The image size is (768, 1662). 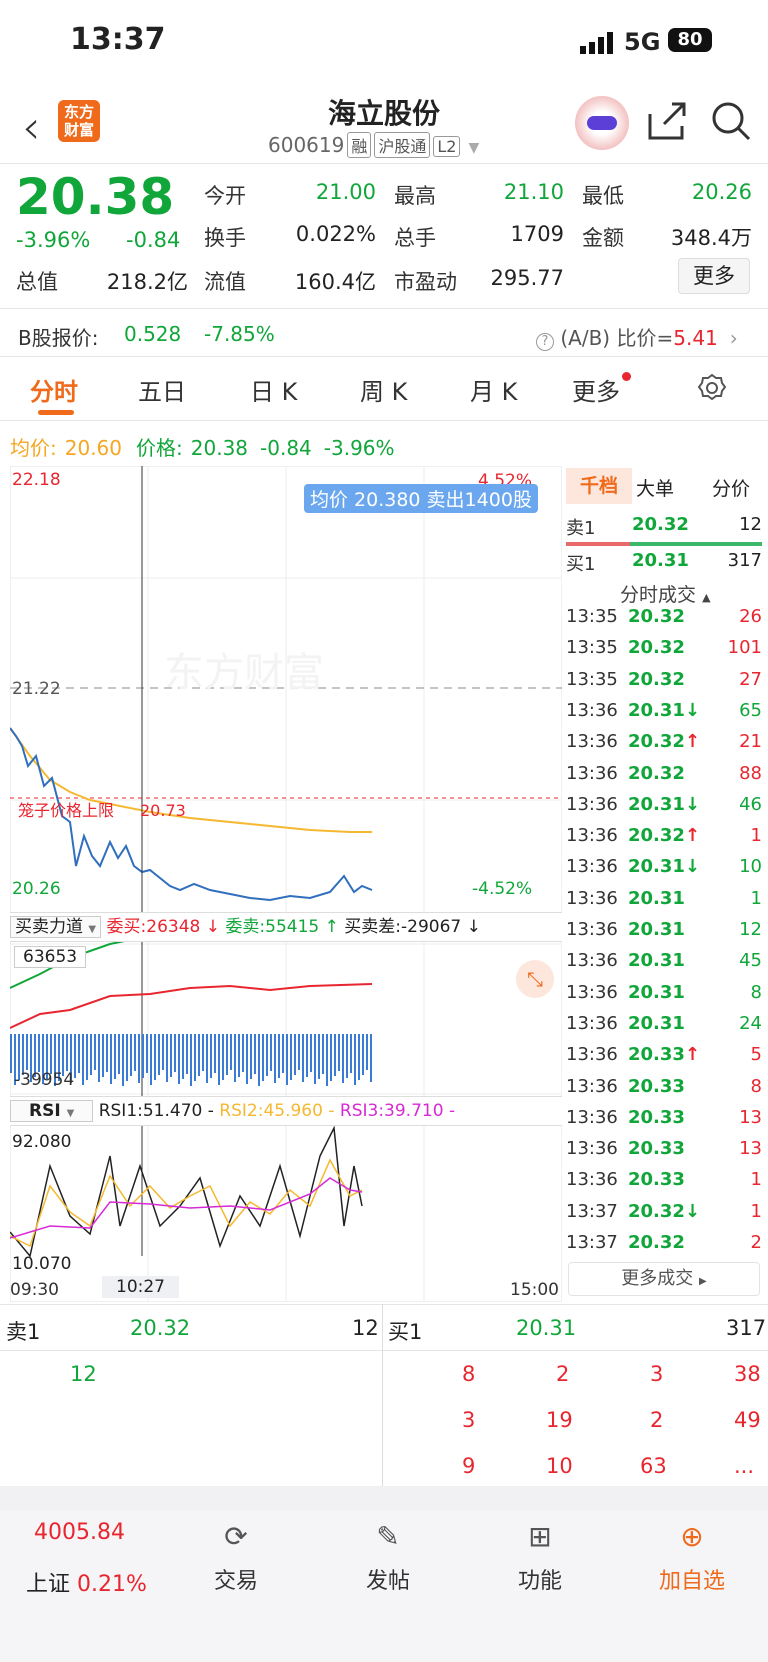 What do you see at coordinates (750, 679) in the screenshot?
I see `trade-volume: 27` at bounding box center [750, 679].